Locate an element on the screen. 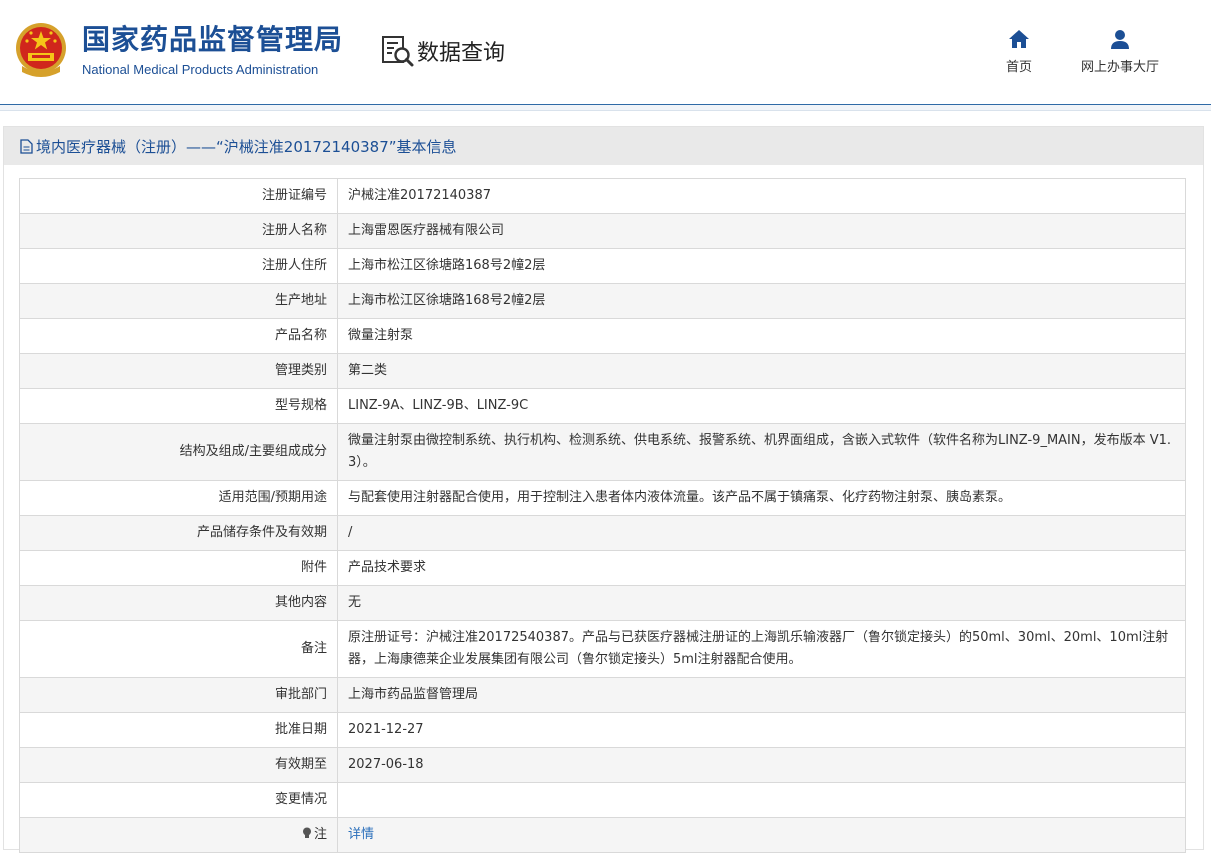  row-value: 2027-06-18 is located at coordinates (761, 765).